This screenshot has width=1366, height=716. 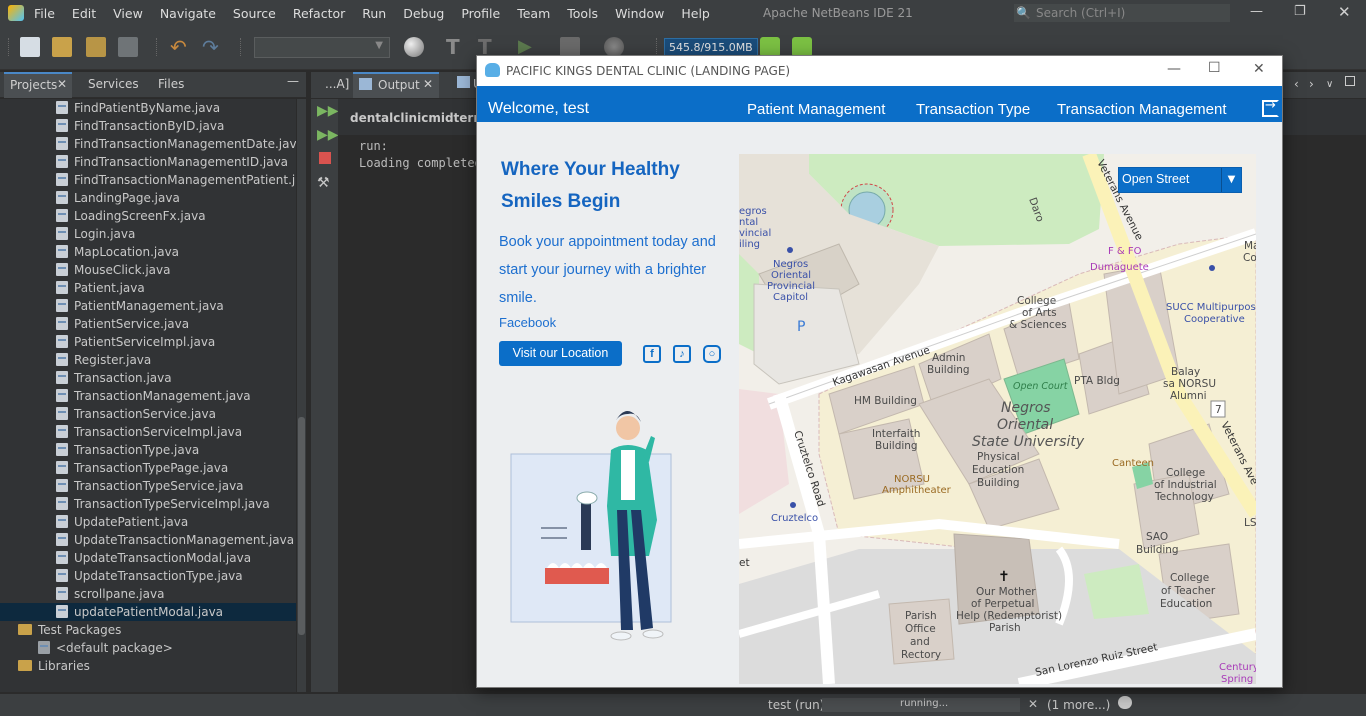 What do you see at coordinates (148, 576) in the screenshot?
I see `tree-node-file: UpdateTransactionType.java` at bounding box center [148, 576].